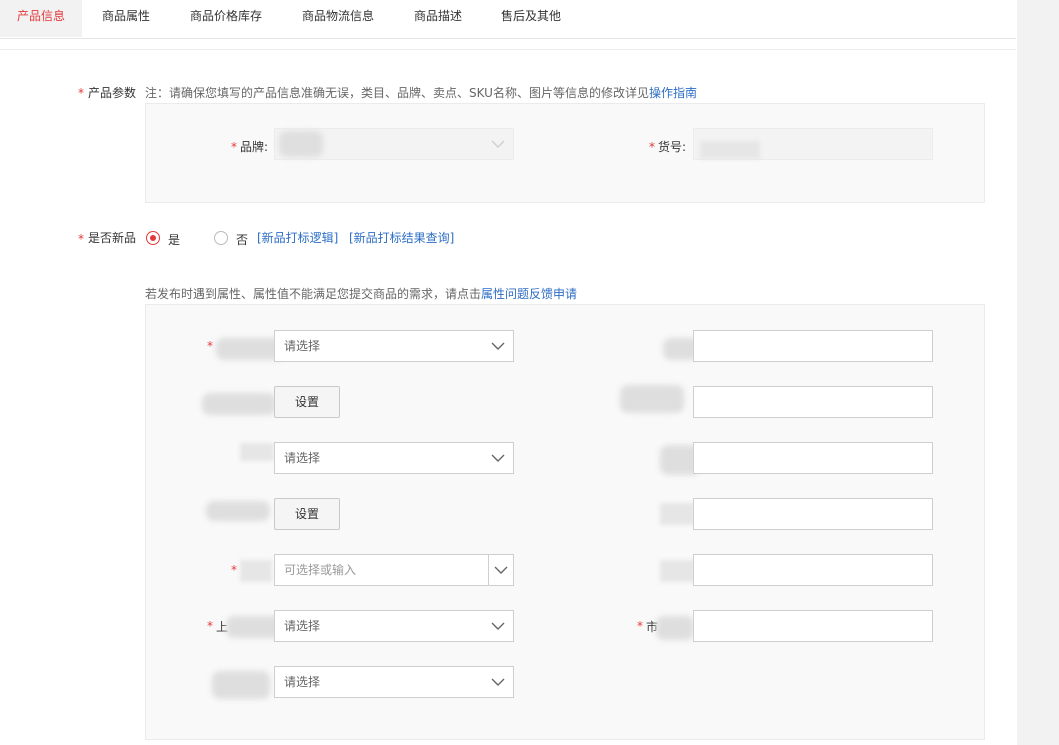  What do you see at coordinates (361, 294) in the screenshot?
I see `attributes-note: 若发布时遇到属性、属性值不能满足您提交商品的需求，请点击属性问题反馈申请` at bounding box center [361, 294].